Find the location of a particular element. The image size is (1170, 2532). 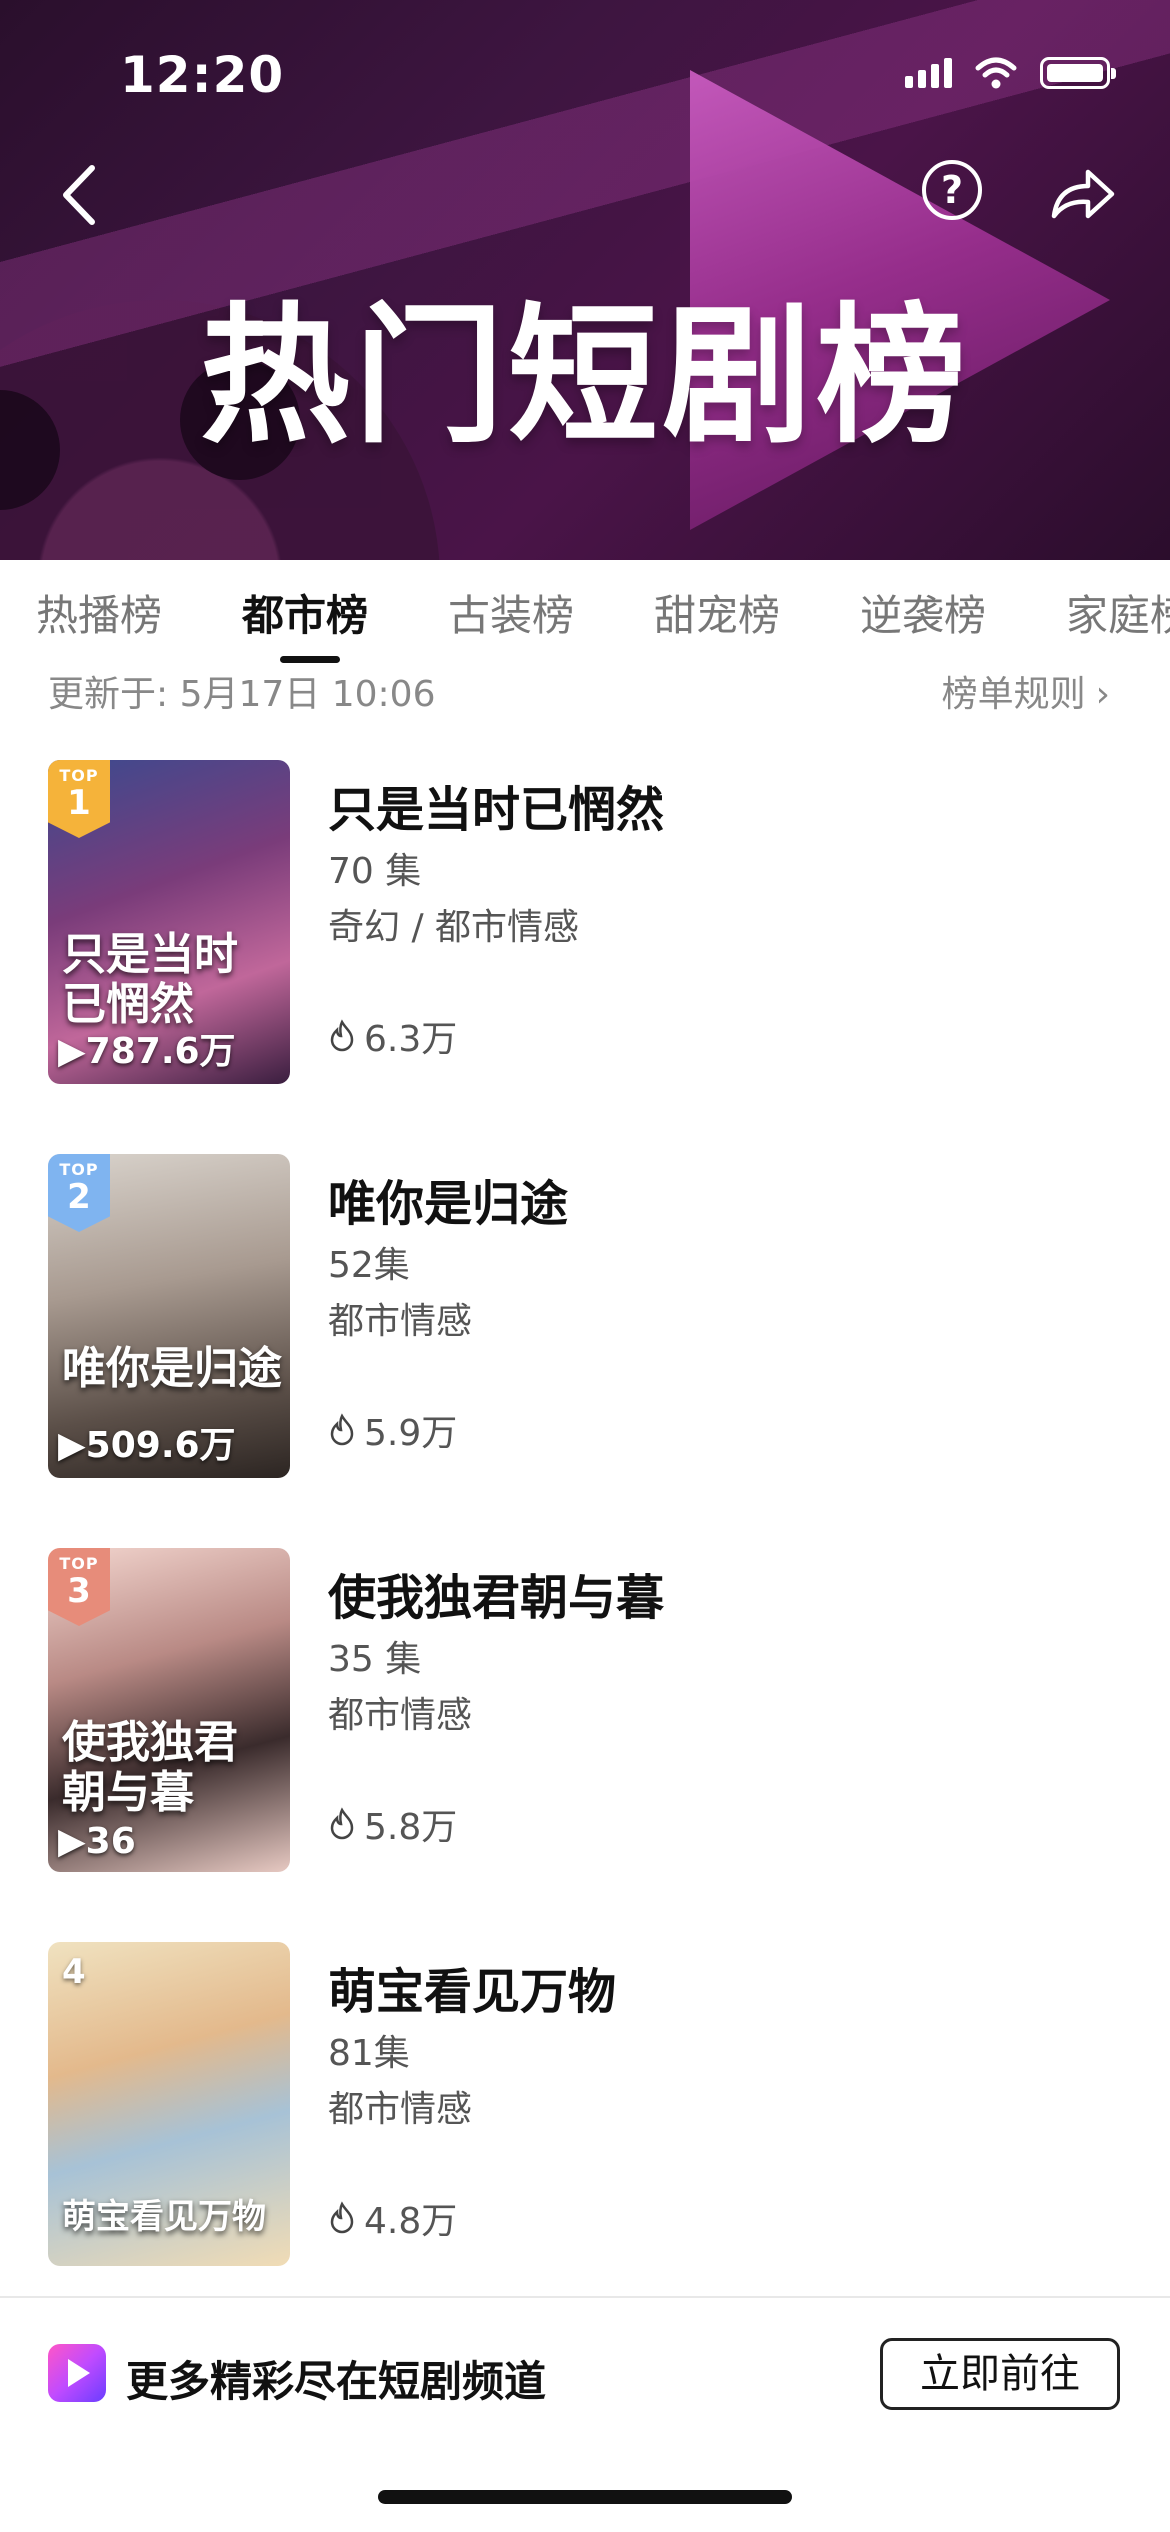

heat-score: 5.9万 is located at coordinates (392, 1430).